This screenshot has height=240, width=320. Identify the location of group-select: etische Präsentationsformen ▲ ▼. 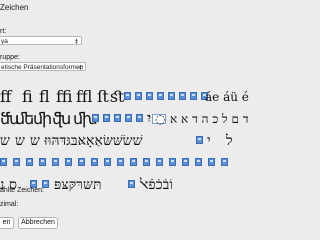
(43, 66).